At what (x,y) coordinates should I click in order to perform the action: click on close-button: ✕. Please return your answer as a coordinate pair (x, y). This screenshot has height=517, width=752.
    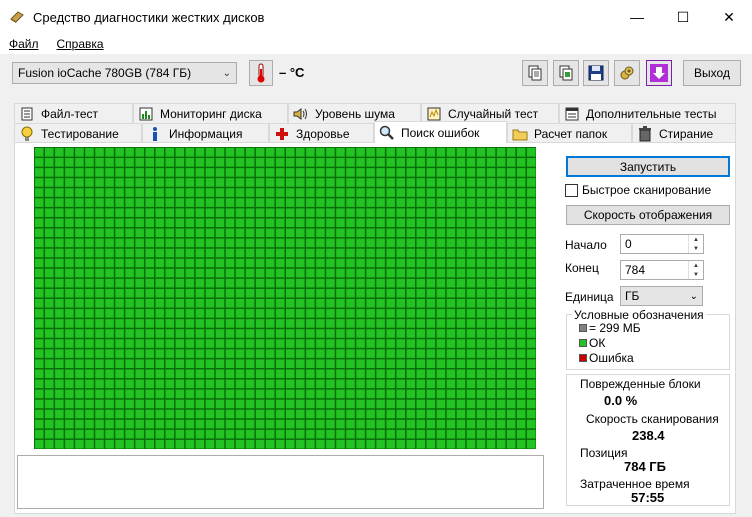
    Looking at the image, I should click on (729, 17).